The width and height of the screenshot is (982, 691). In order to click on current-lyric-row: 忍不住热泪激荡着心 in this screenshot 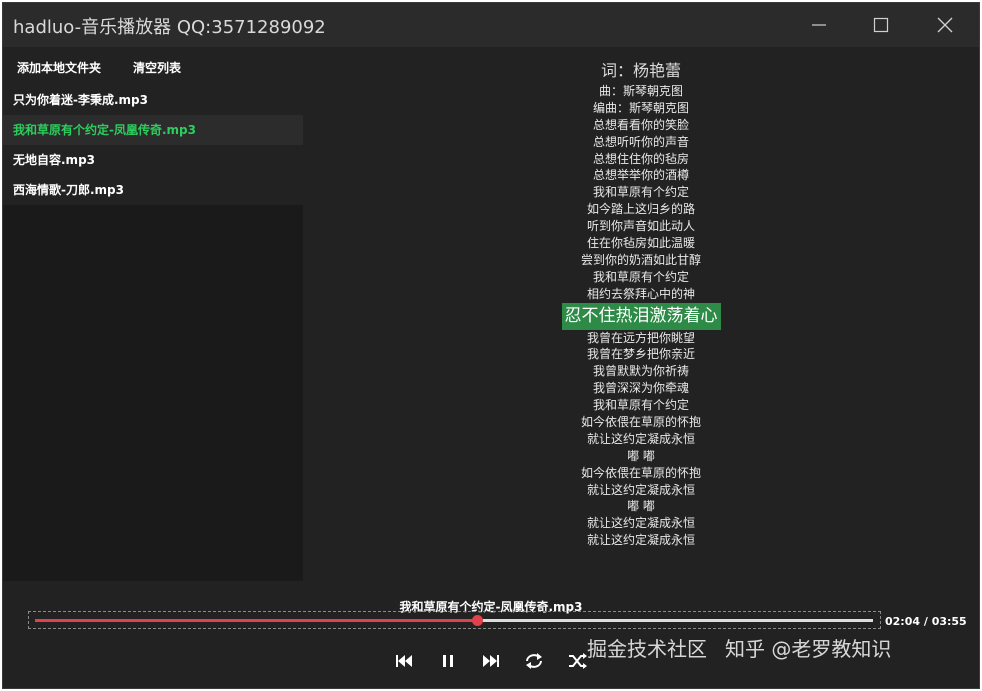, I will do `click(641, 316)`.